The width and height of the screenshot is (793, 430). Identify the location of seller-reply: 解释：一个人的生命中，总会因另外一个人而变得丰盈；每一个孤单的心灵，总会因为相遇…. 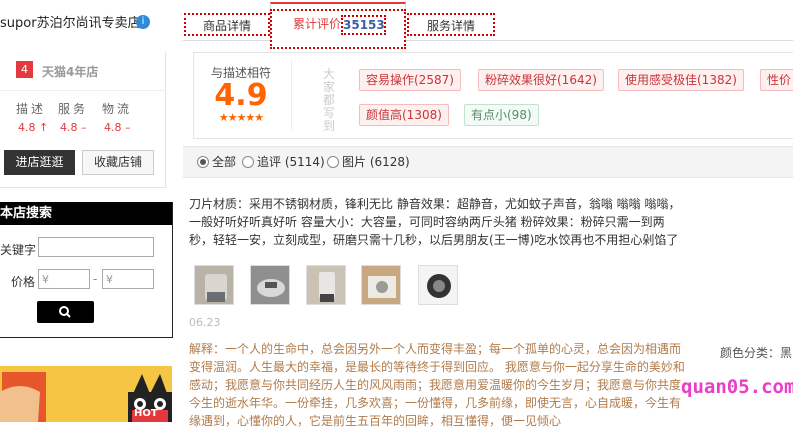
(437, 385).